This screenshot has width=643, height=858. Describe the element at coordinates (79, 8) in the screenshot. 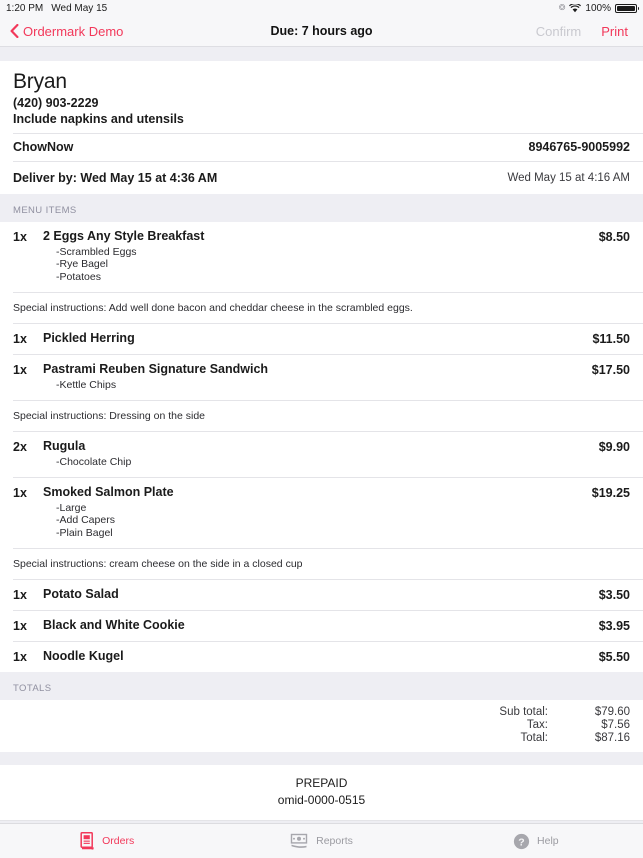

I see `status-bar-date: Wed May 15` at that location.